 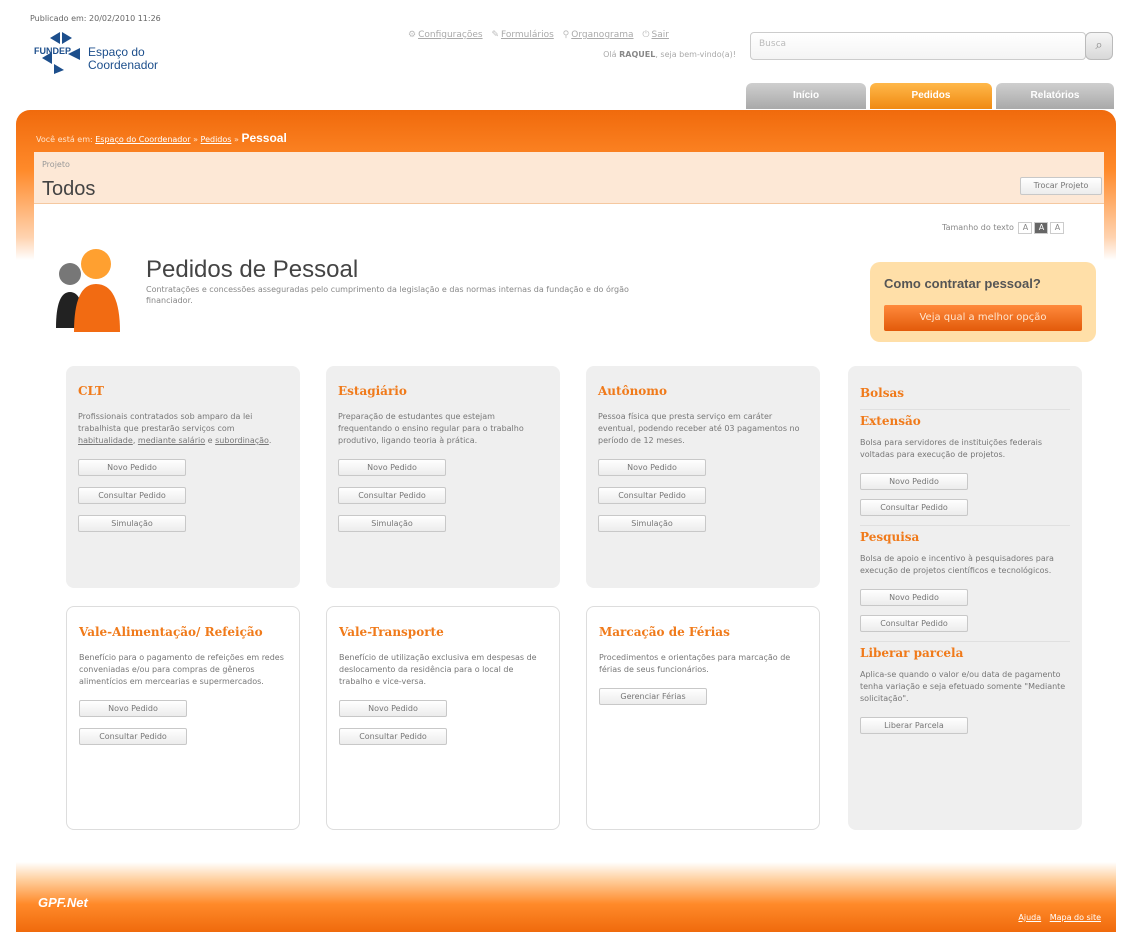 I want to click on help-link: Ajuda, so click(x=1029, y=917).